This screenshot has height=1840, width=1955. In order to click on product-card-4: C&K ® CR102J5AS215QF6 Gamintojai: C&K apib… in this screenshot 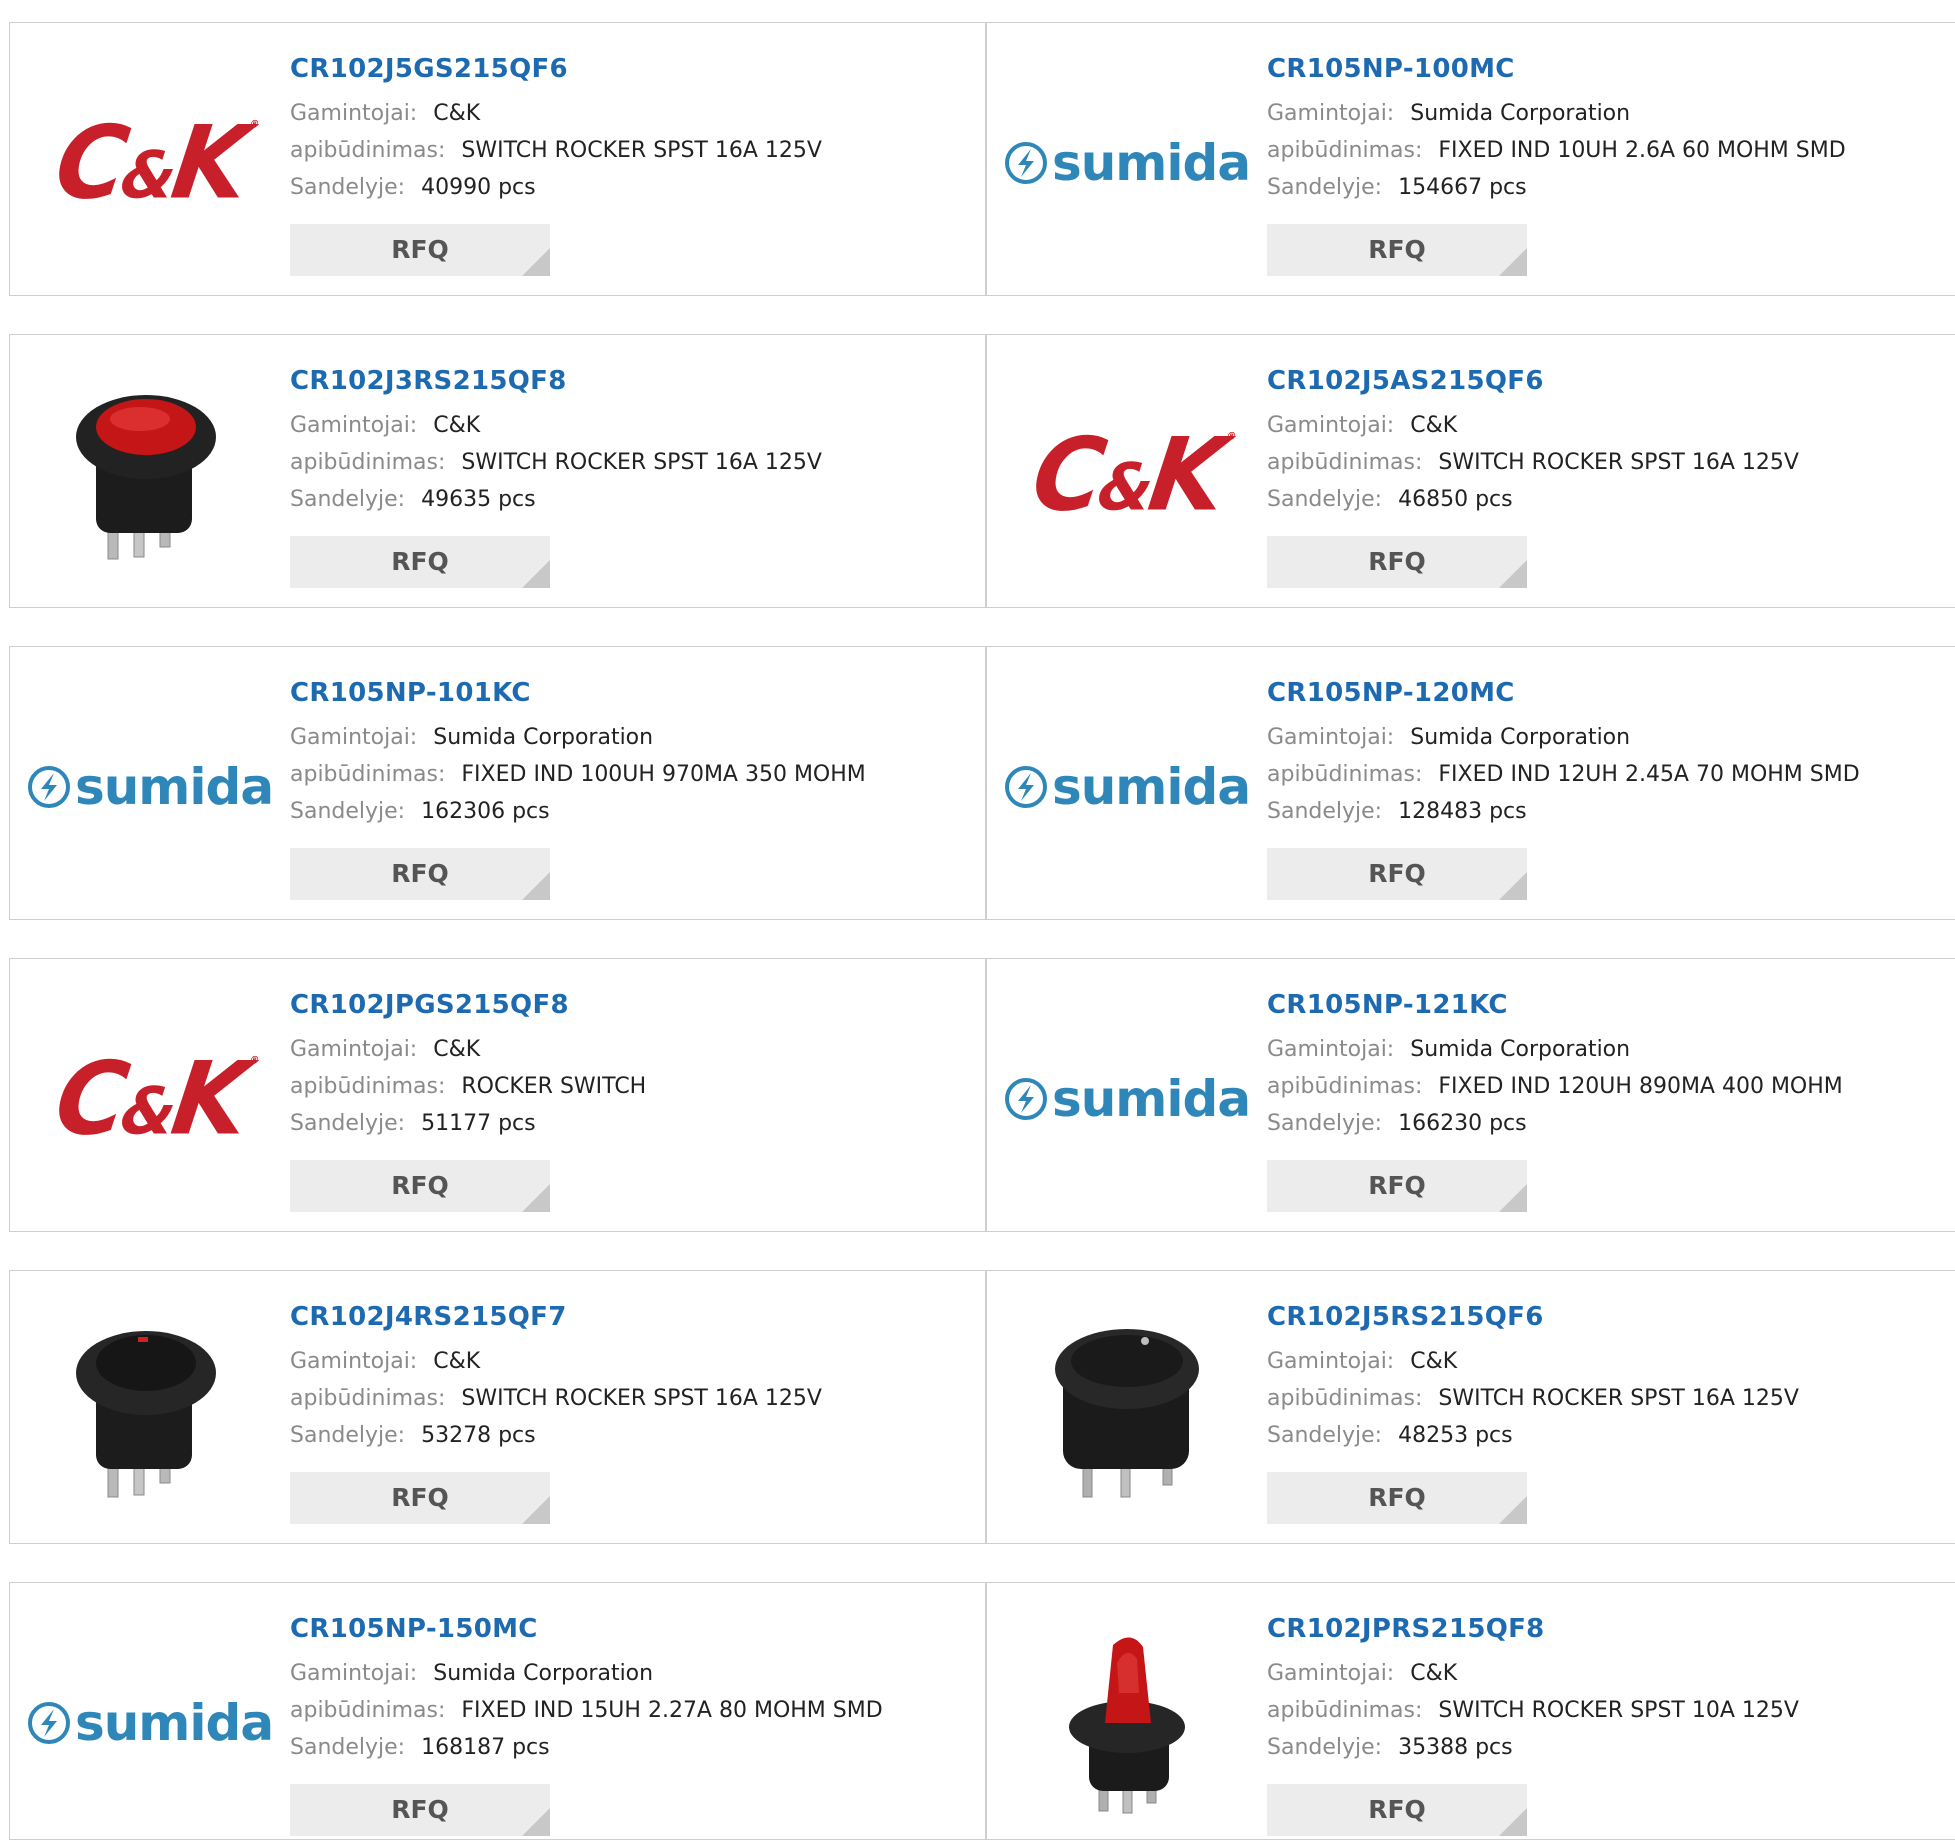, I will do `click(1470, 471)`.